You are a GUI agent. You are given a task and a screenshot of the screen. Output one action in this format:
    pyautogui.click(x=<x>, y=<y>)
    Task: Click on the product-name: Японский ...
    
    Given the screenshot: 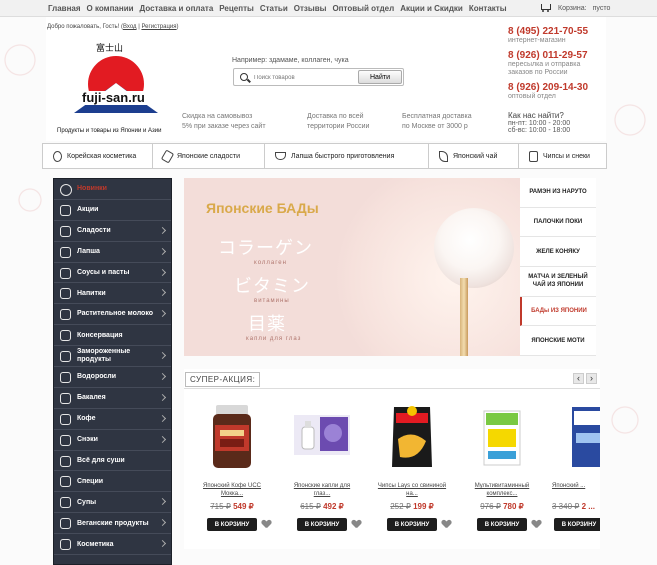 What is the action you would take?
    pyautogui.click(x=576, y=486)
    